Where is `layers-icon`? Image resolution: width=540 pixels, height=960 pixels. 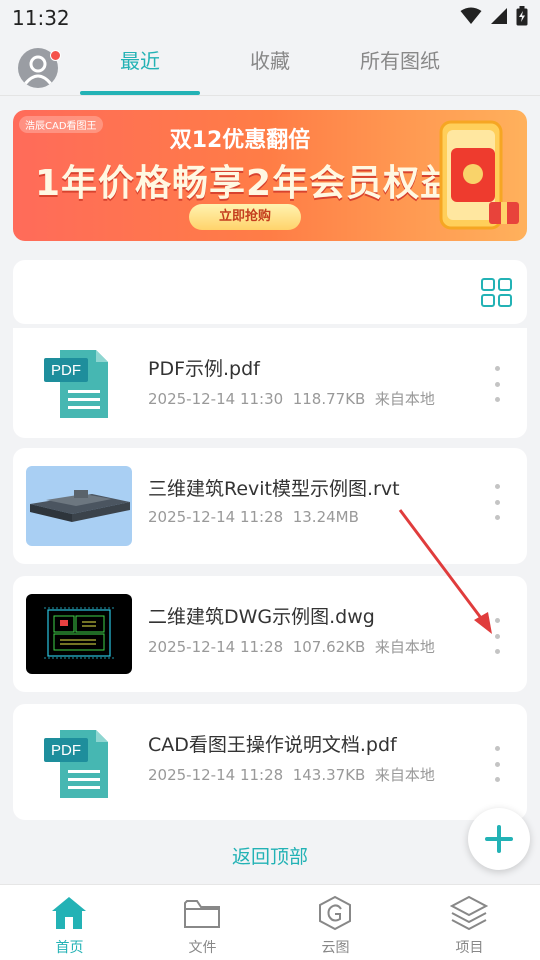 layers-icon is located at coordinates (469, 913).